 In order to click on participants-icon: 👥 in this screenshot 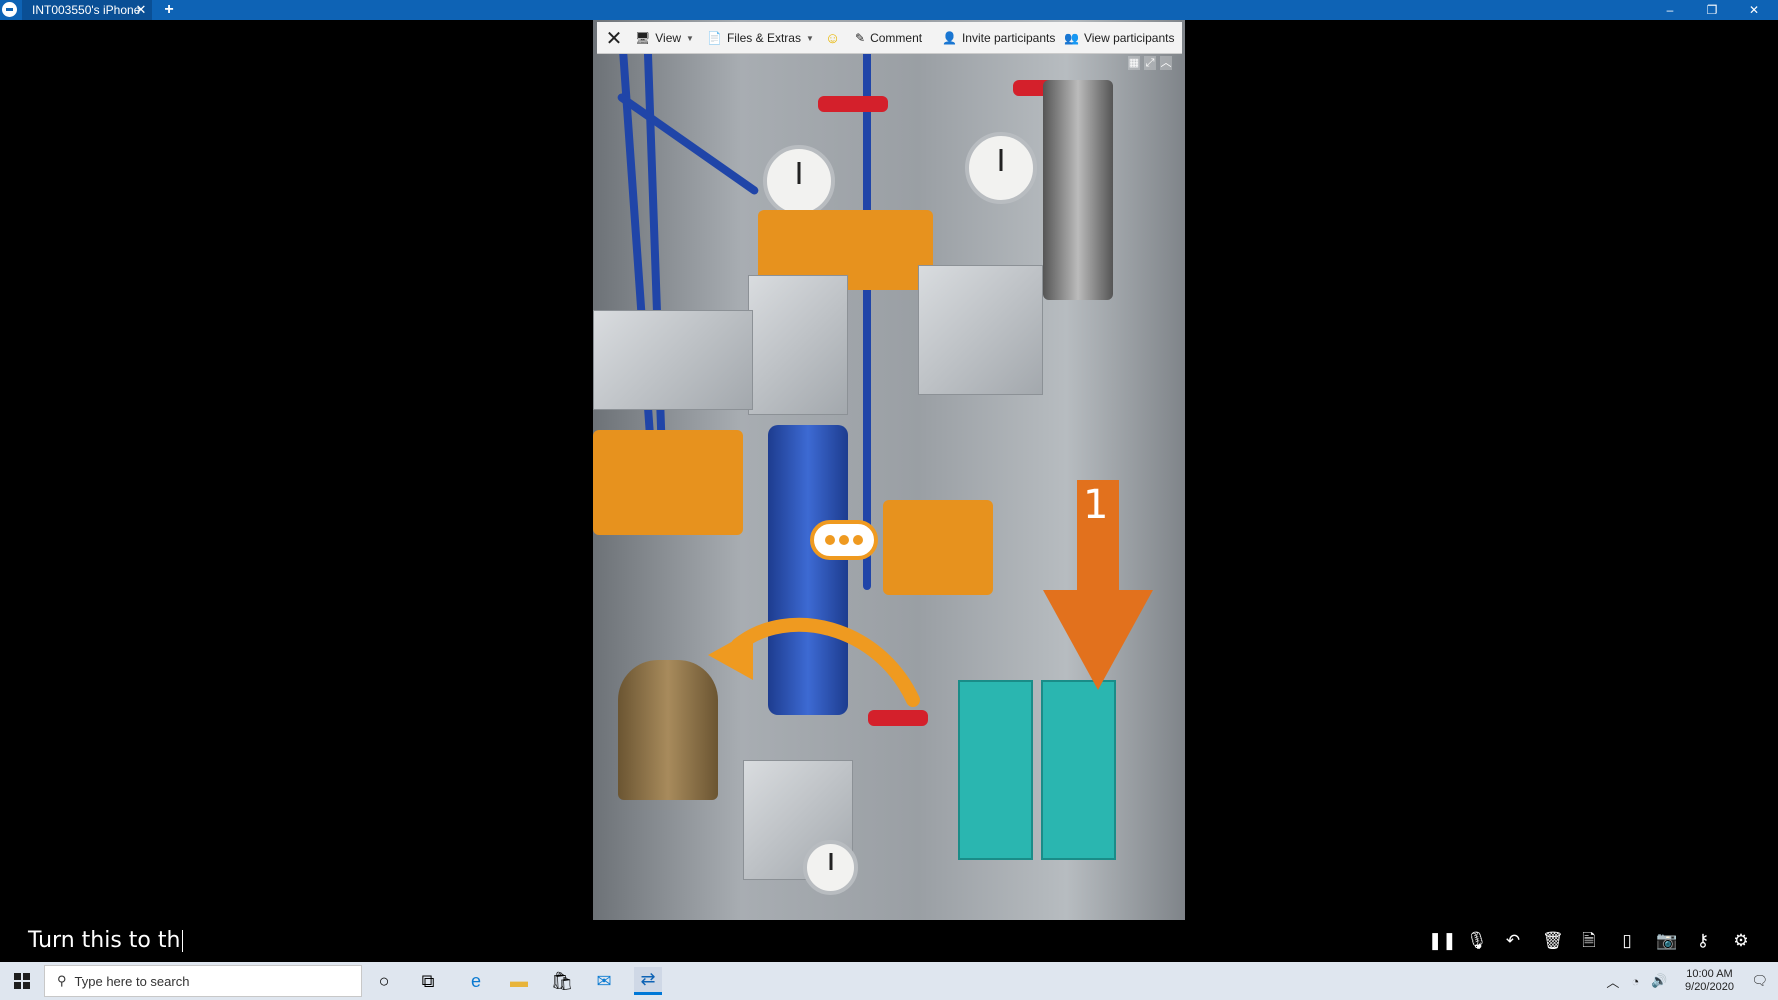, I will do `click(1071, 38)`.